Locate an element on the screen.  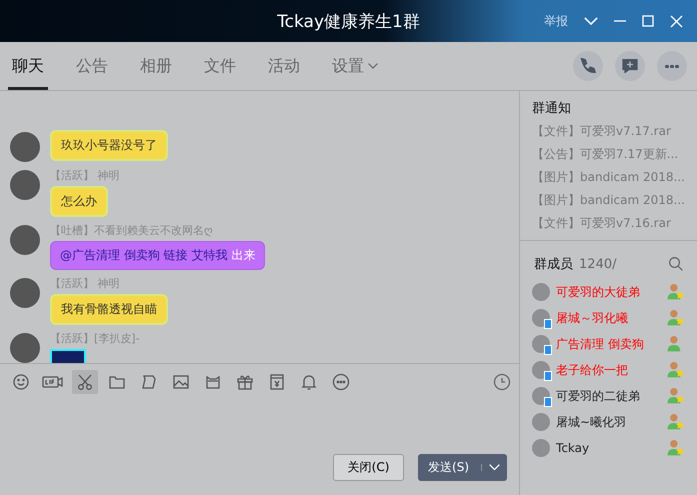
message-bubble: 怎么办 is located at coordinates (79, 201).